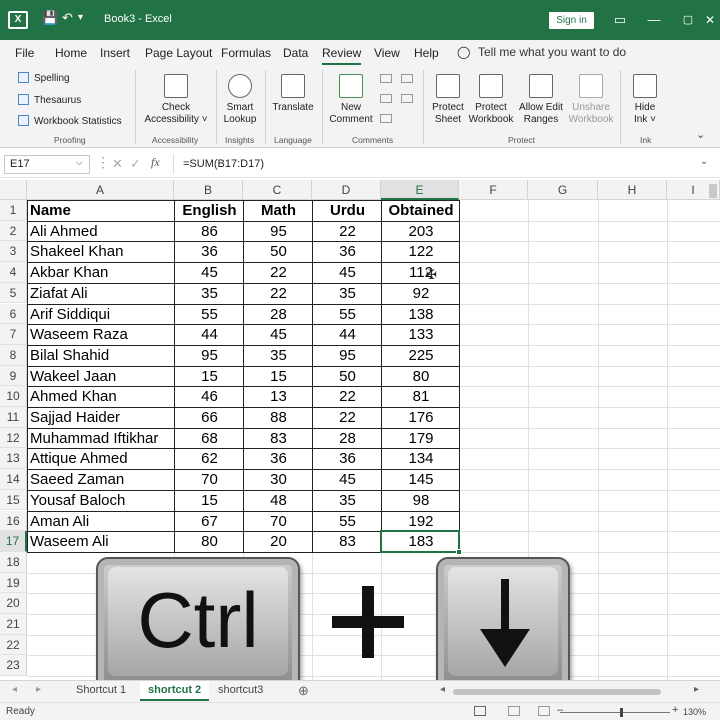 The width and height of the screenshot is (720, 720). What do you see at coordinates (13, 252) in the screenshot?
I see `row-header-3: 3` at bounding box center [13, 252].